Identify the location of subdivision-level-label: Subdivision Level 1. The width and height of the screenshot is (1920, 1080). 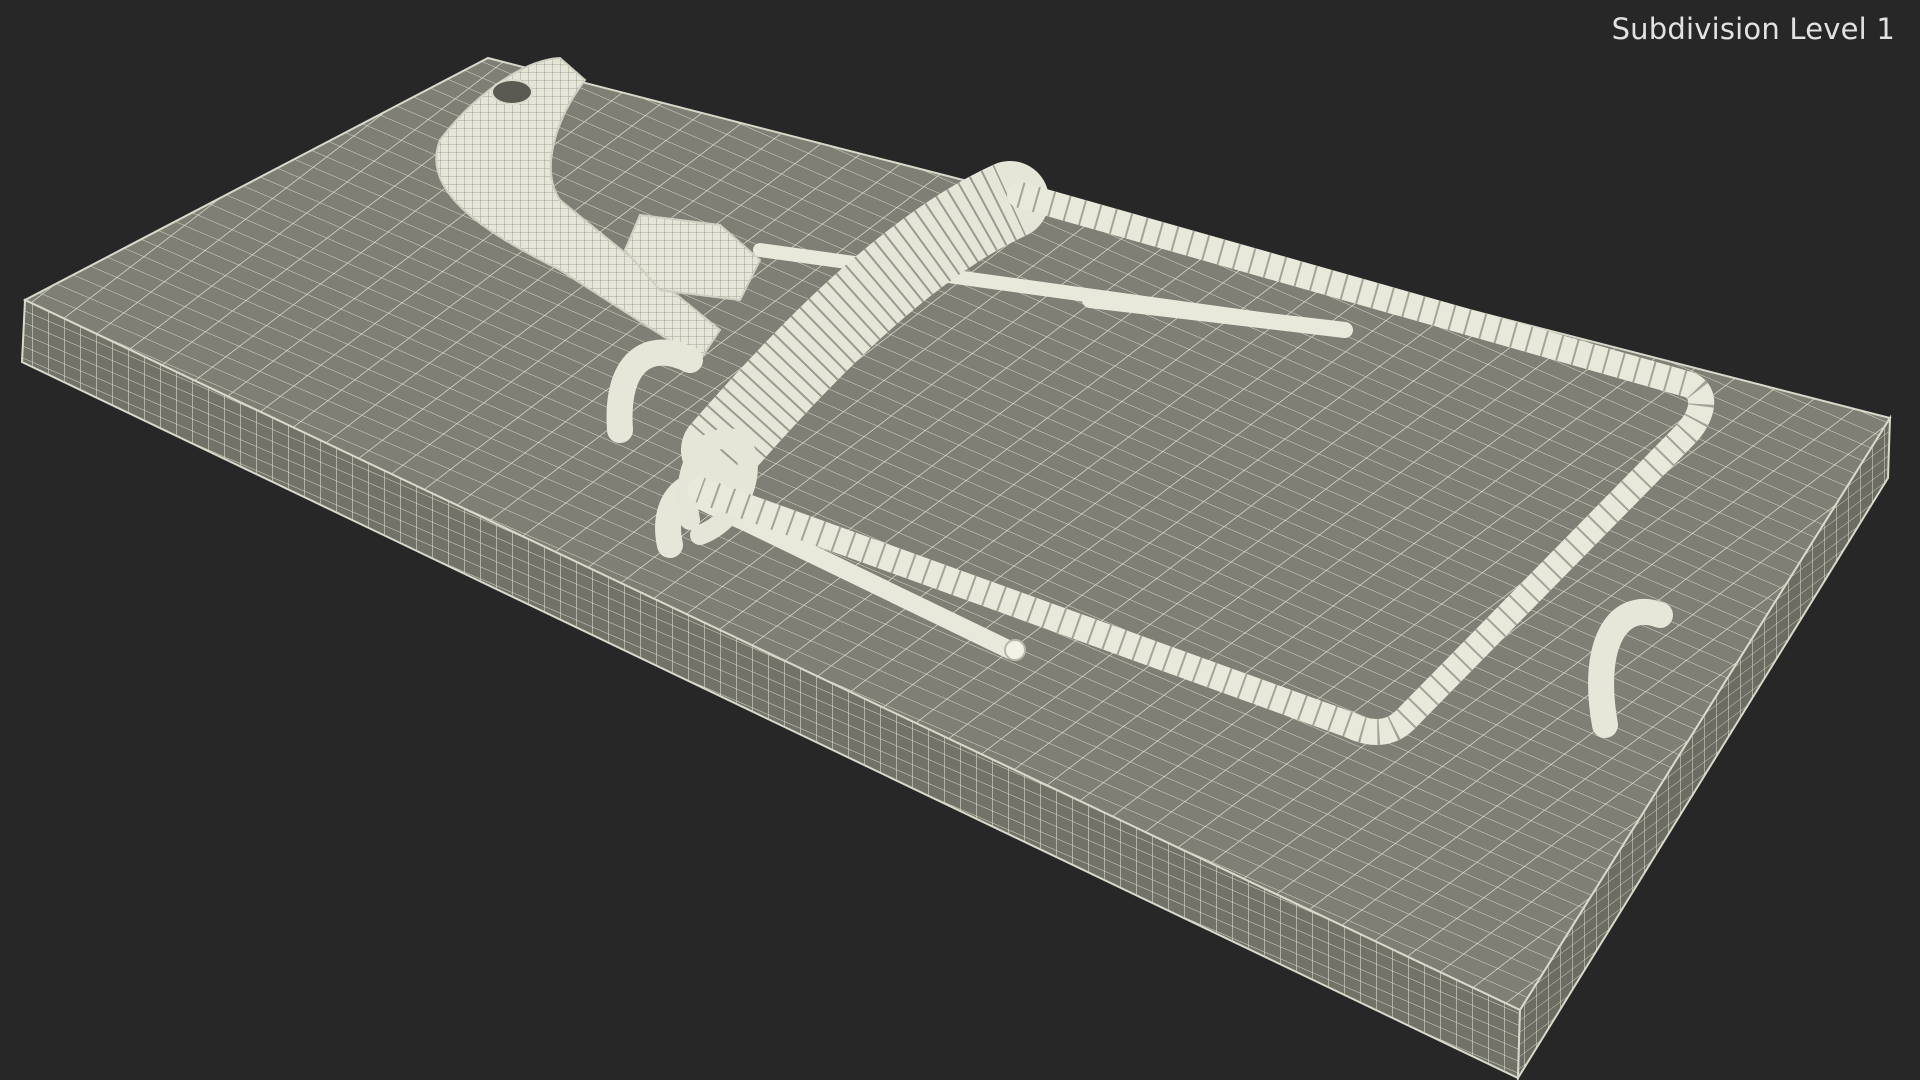
(1753, 29).